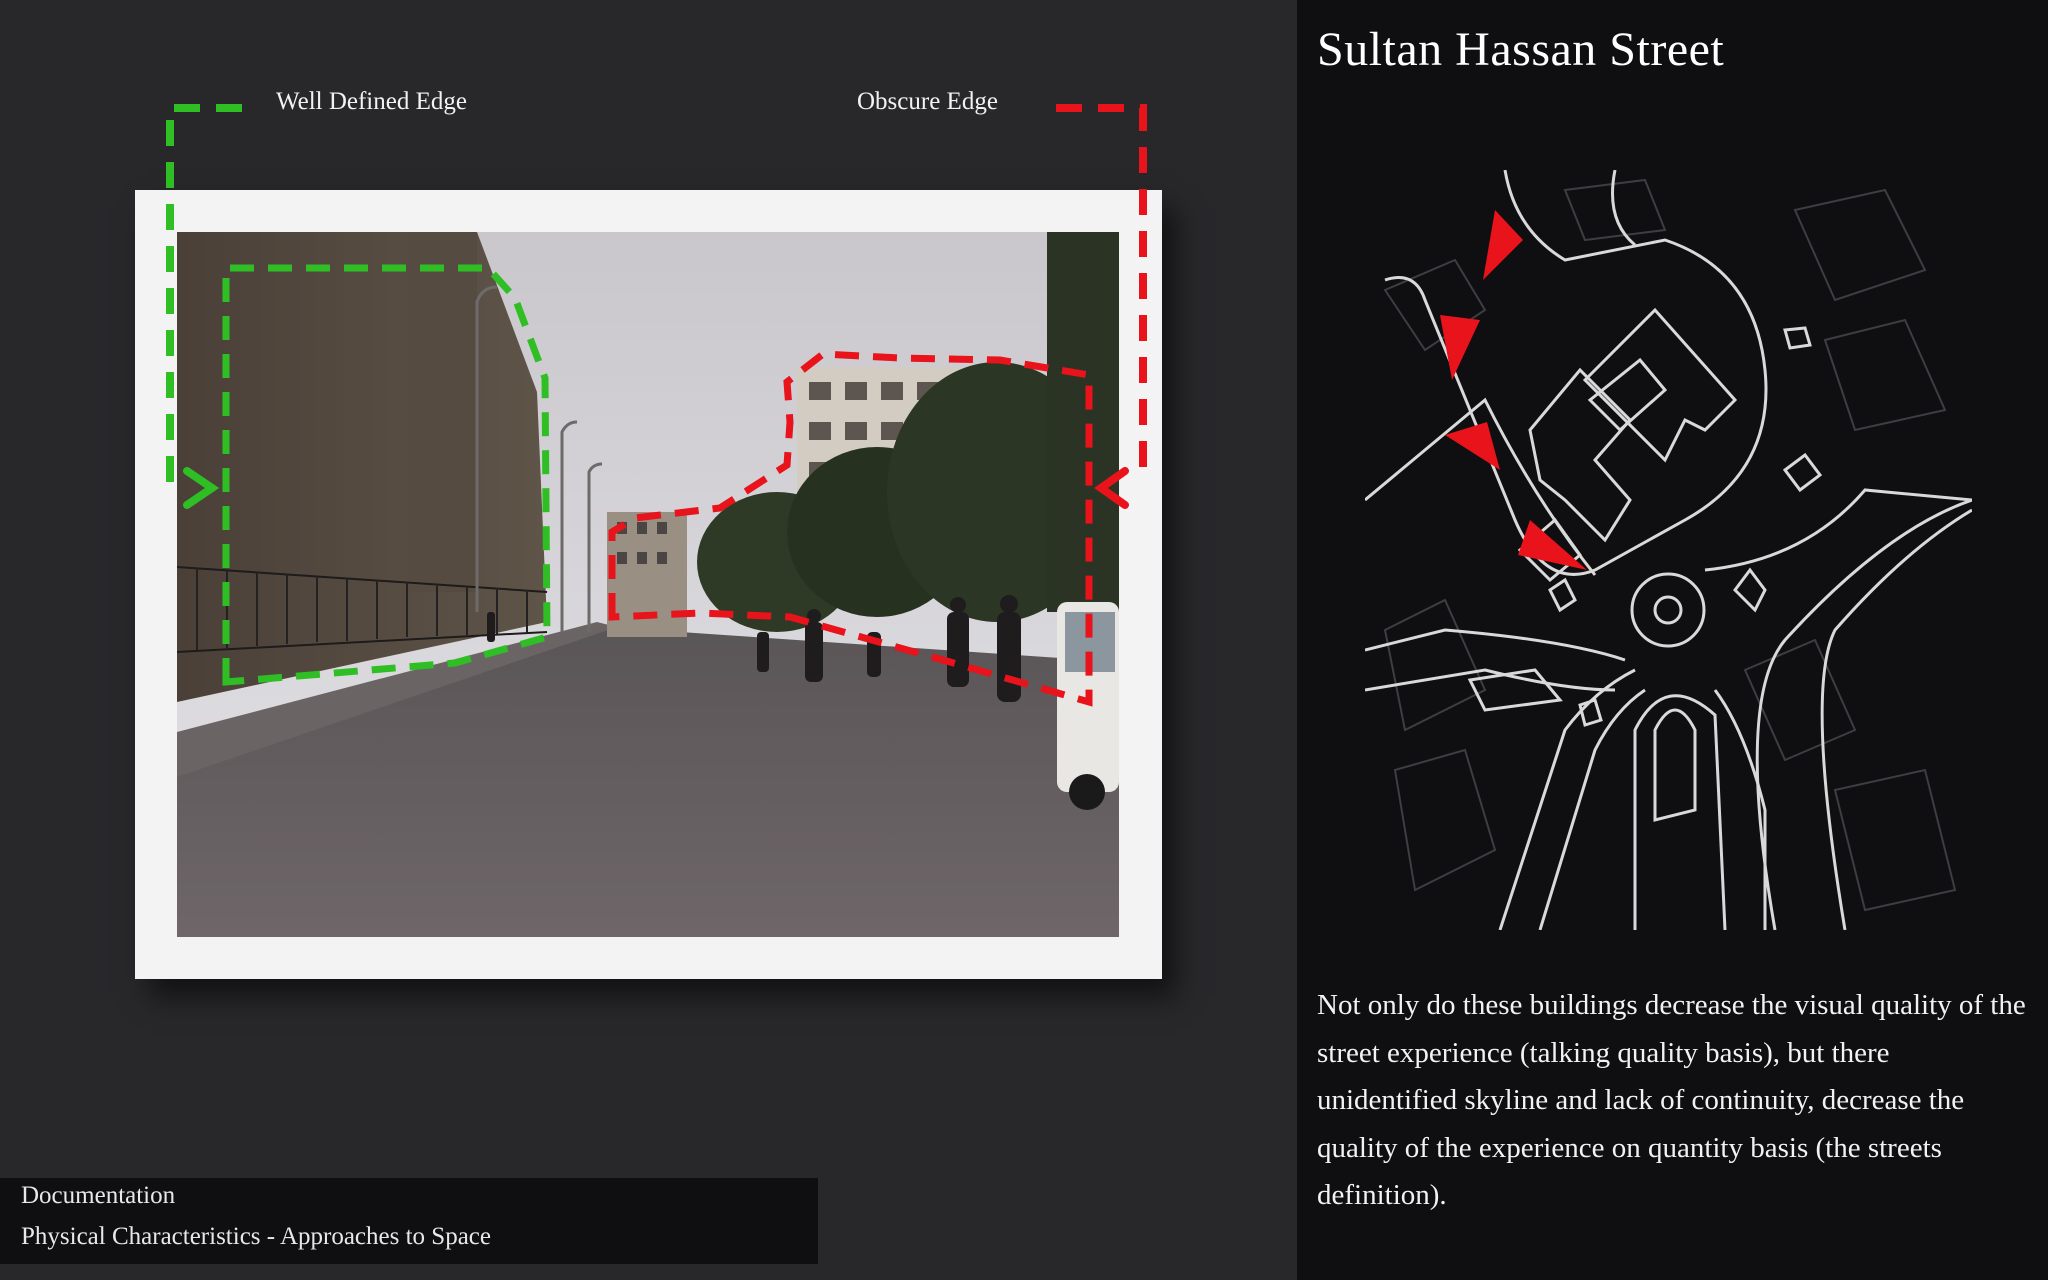  What do you see at coordinates (1521, 49) in the screenshot?
I see `page-title: Sultan Hassan Street` at bounding box center [1521, 49].